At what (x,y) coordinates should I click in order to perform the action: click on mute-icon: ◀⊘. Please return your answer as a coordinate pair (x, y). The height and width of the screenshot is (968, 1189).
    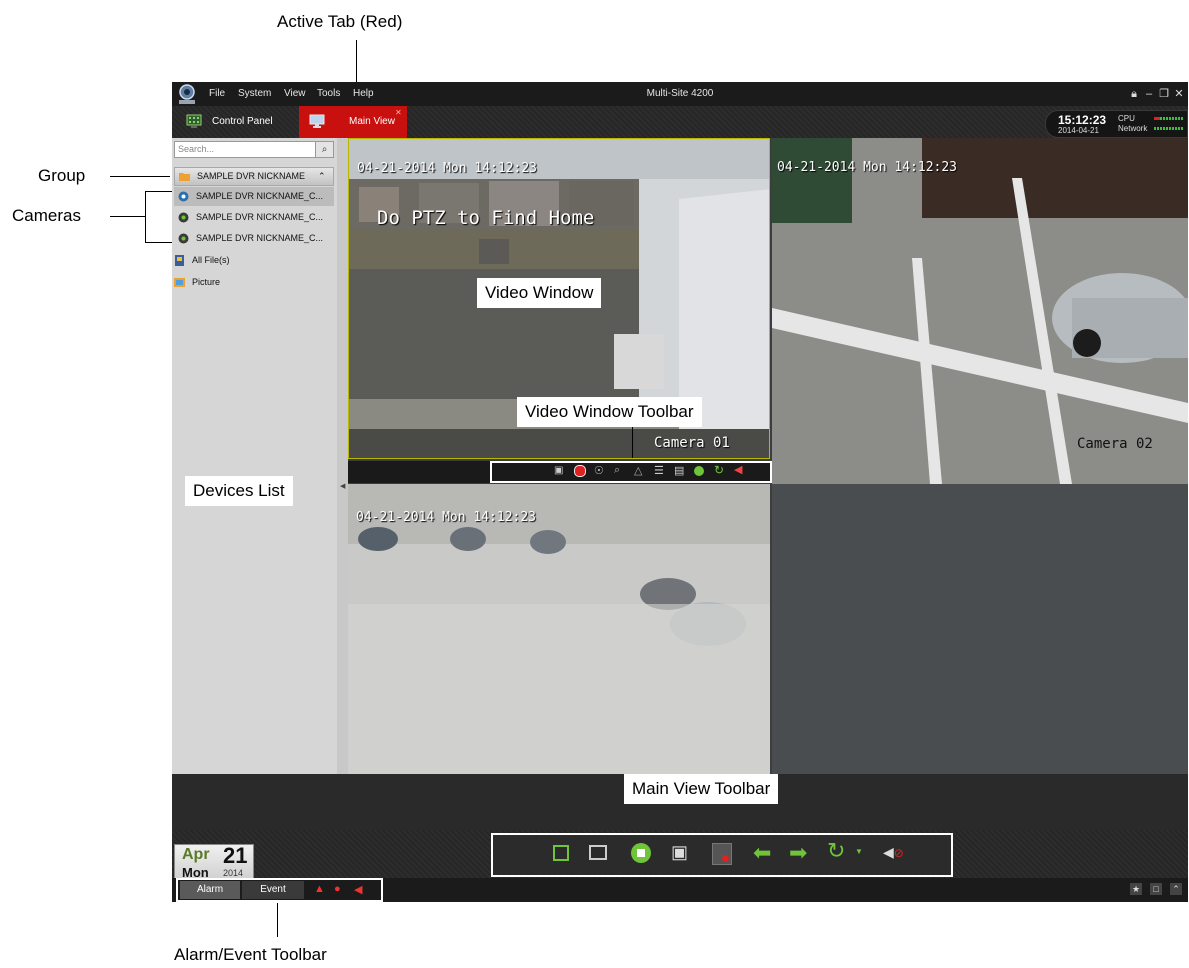
    Looking at the image, I should click on (893, 852).